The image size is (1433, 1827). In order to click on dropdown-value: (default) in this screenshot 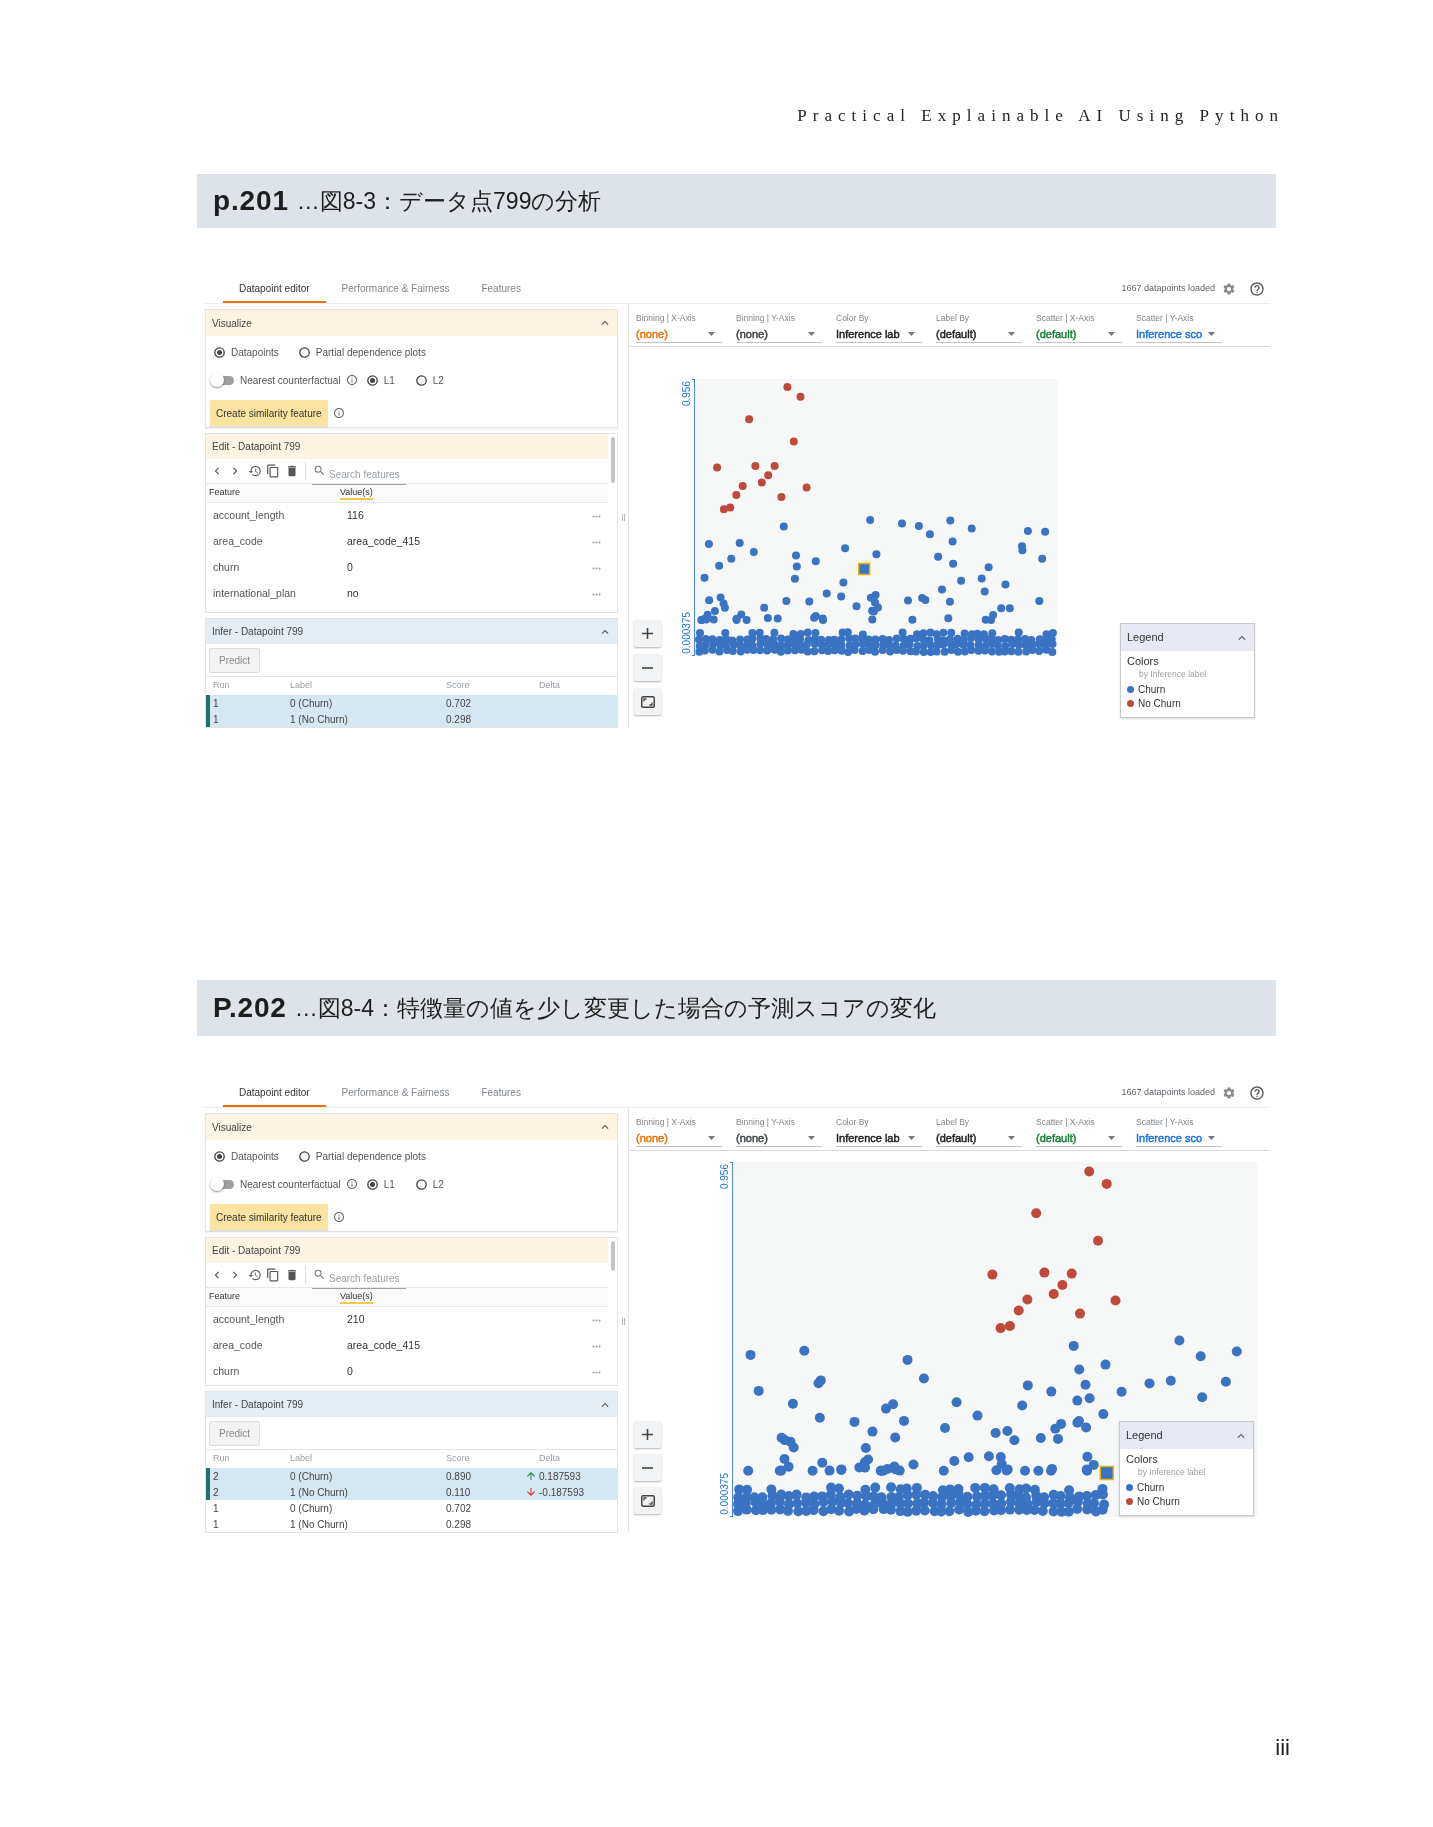, I will do `click(1056, 1138)`.